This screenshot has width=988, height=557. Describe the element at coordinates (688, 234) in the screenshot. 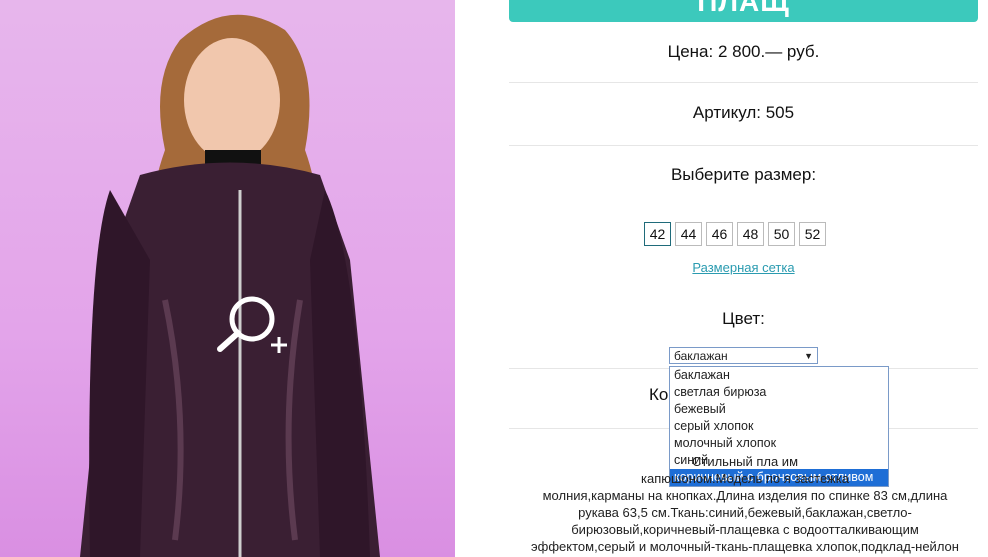

I see `size-option-44: 44` at that location.